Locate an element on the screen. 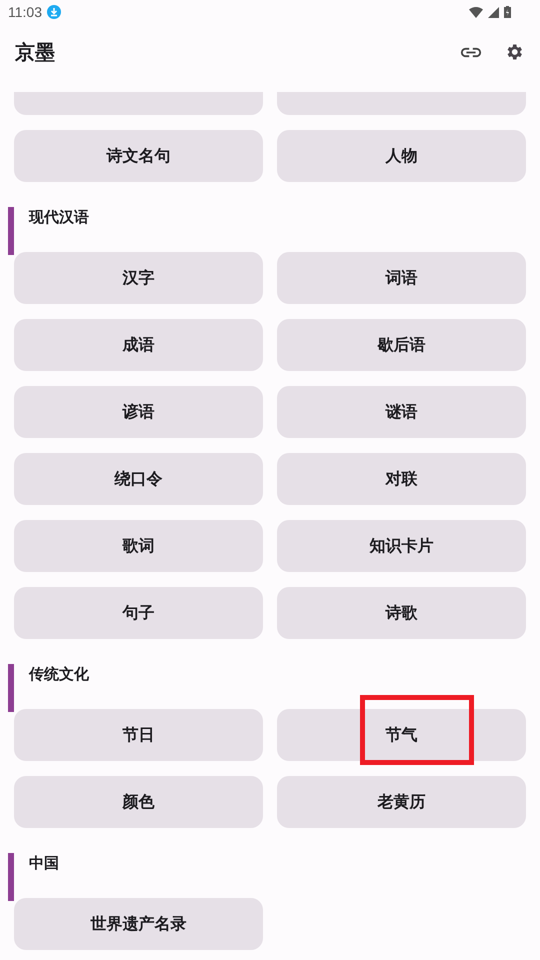 The width and height of the screenshot is (540, 960). wifi-icon is located at coordinates (476, 12).